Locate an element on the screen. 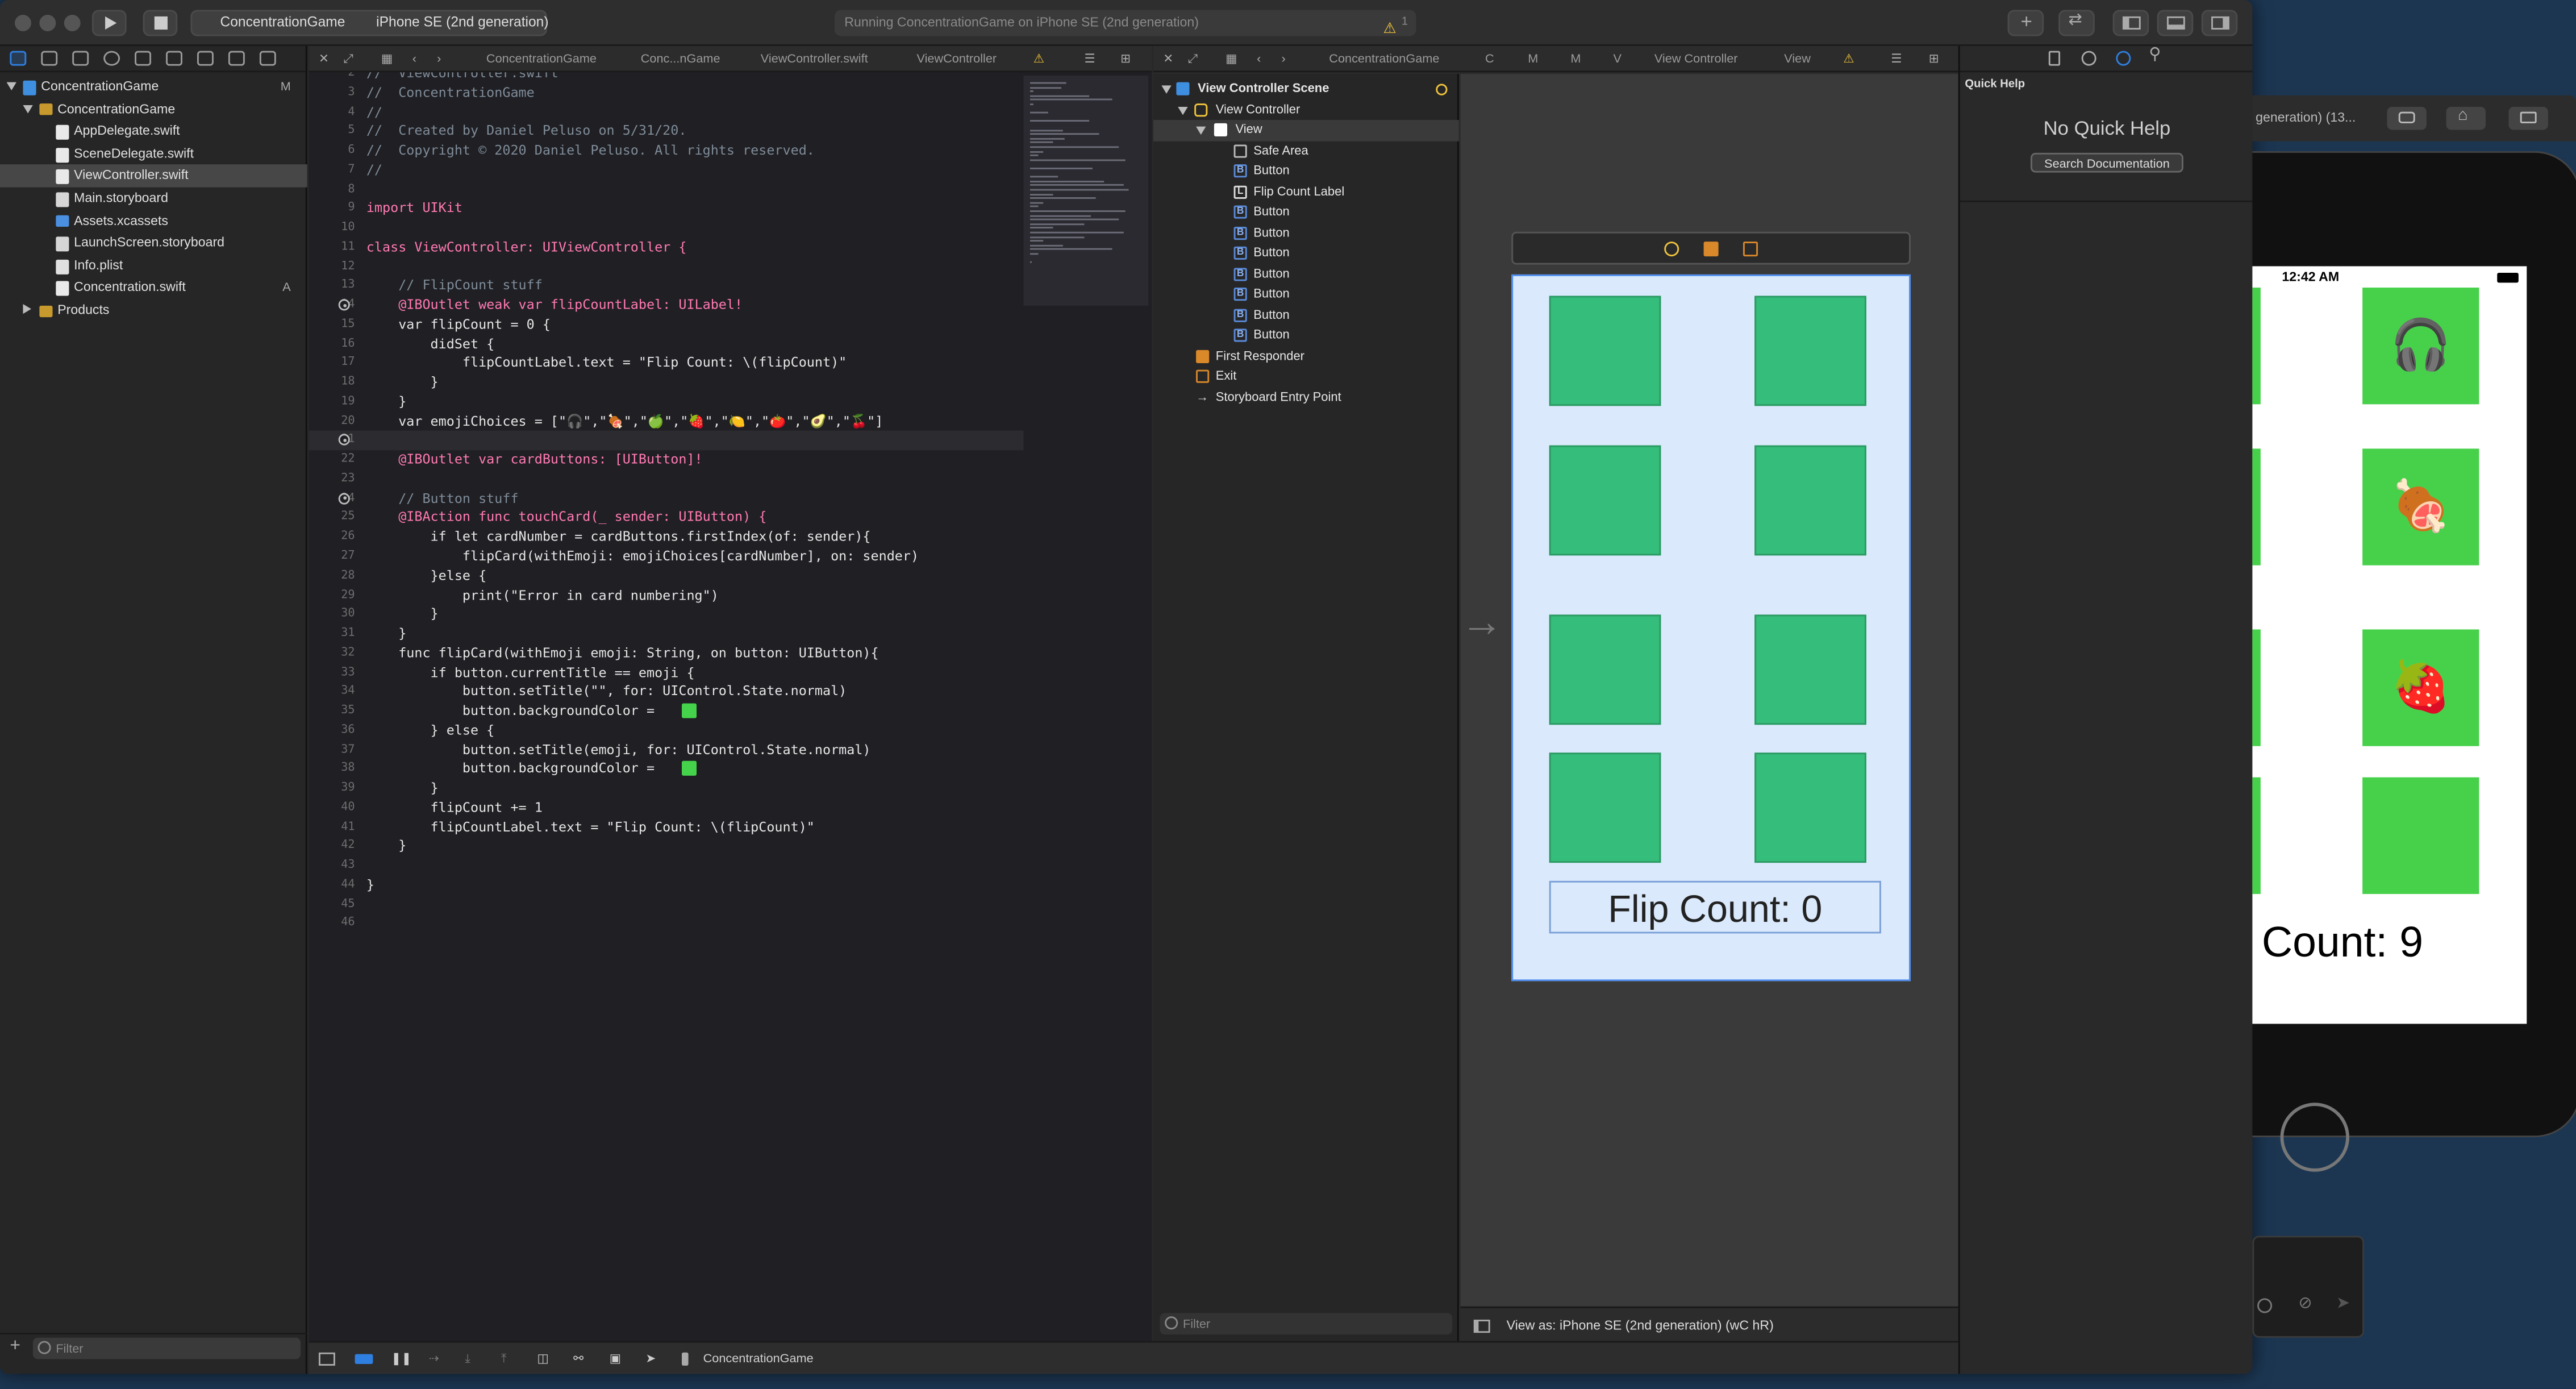 This screenshot has width=2576, height=1389. scene-dock is located at coordinates (1711, 248).